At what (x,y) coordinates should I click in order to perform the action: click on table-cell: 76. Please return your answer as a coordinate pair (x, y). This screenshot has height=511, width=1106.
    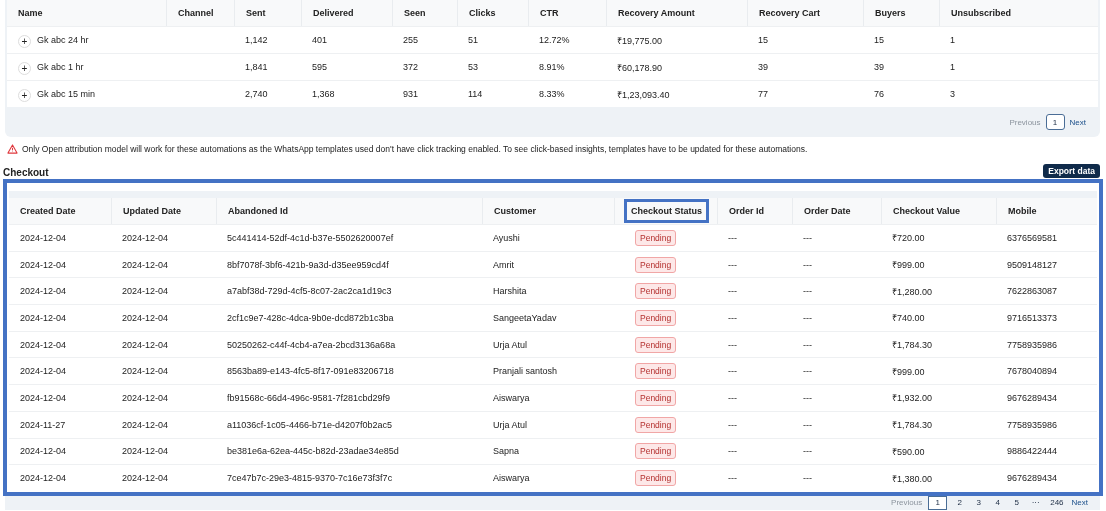
    Looking at the image, I should click on (879, 94).